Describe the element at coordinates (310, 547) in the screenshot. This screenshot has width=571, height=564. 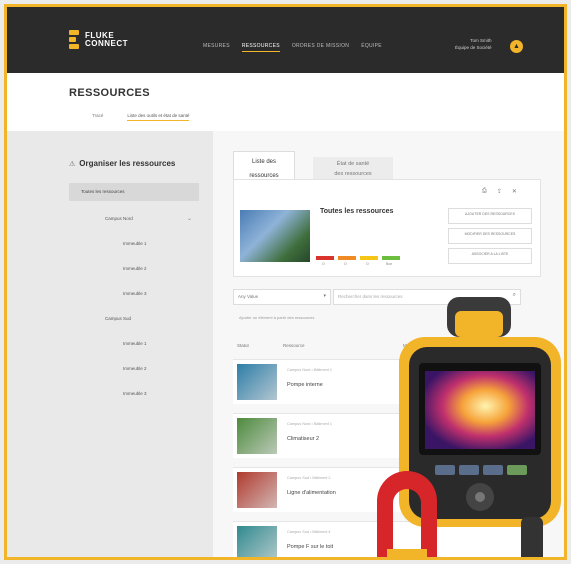
I see `row-name: Pompe F sur le toit` at that location.